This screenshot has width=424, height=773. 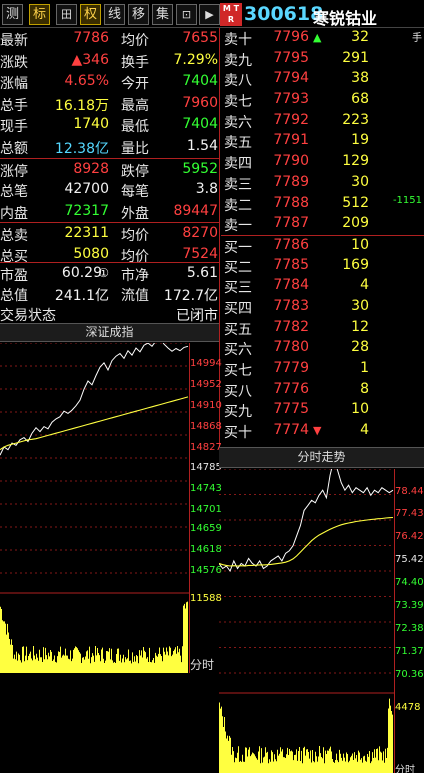 What do you see at coordinates (355, 264) in the screenshot?
I see `order-volume: 169` at bounding box center [355, 264].